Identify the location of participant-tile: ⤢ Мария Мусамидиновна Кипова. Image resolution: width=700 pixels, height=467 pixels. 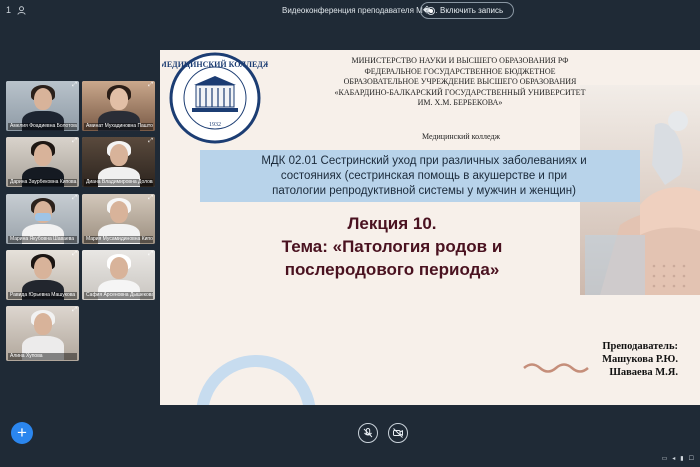
(118, 219).